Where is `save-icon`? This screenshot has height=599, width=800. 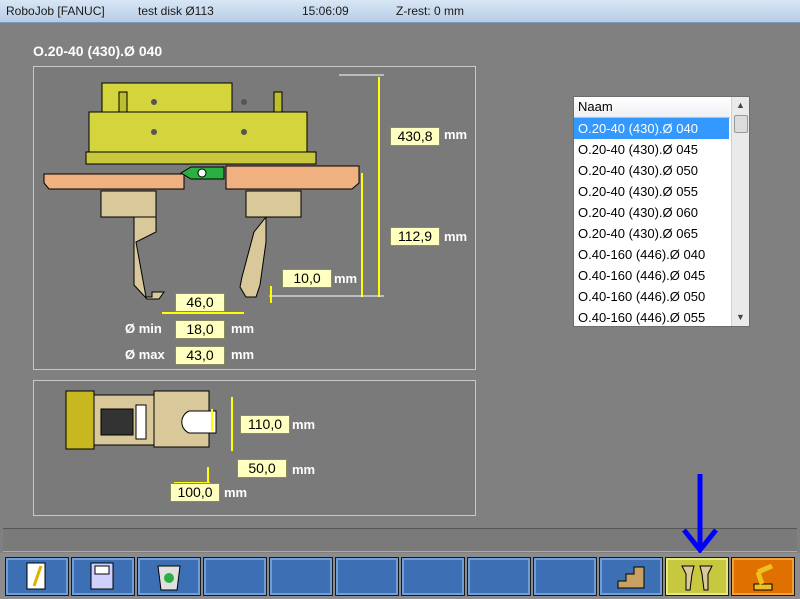 save-icon is located at coordinates (102, 576).